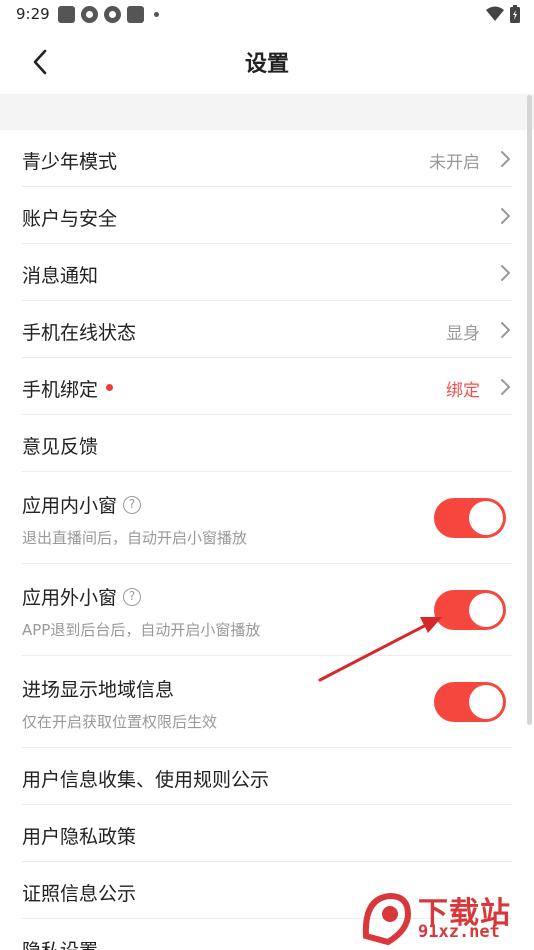 Image resolution: width=534 pixels, height=950 pixels. I want to click on wifi-icon, so click(495, 13).